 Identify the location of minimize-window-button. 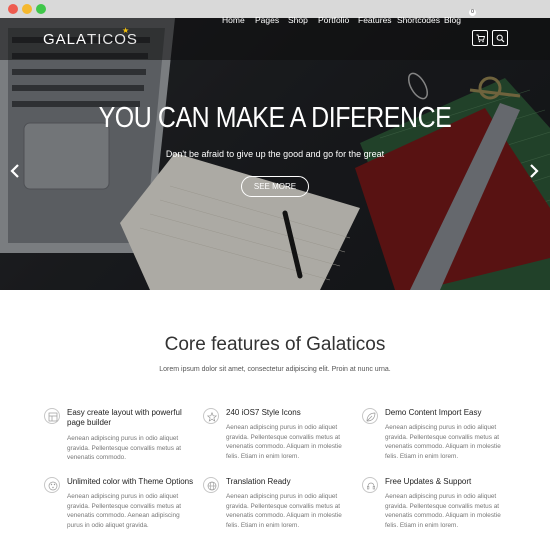
(27, 9).